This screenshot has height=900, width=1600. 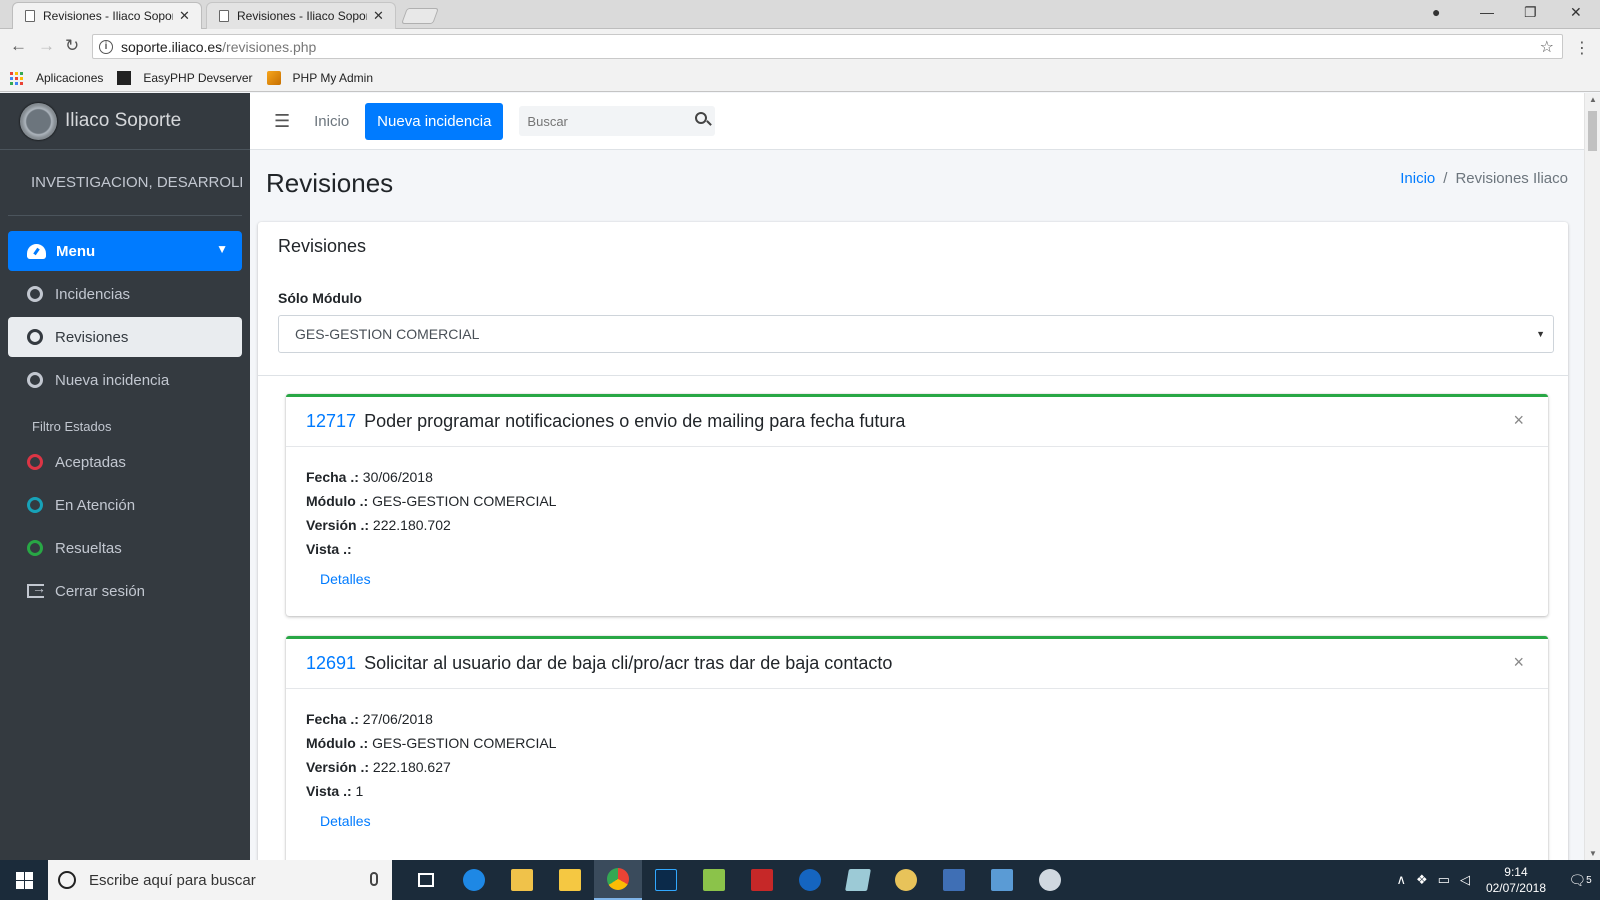 I want to click on sheet-app-button, so click(x=714, y=880).